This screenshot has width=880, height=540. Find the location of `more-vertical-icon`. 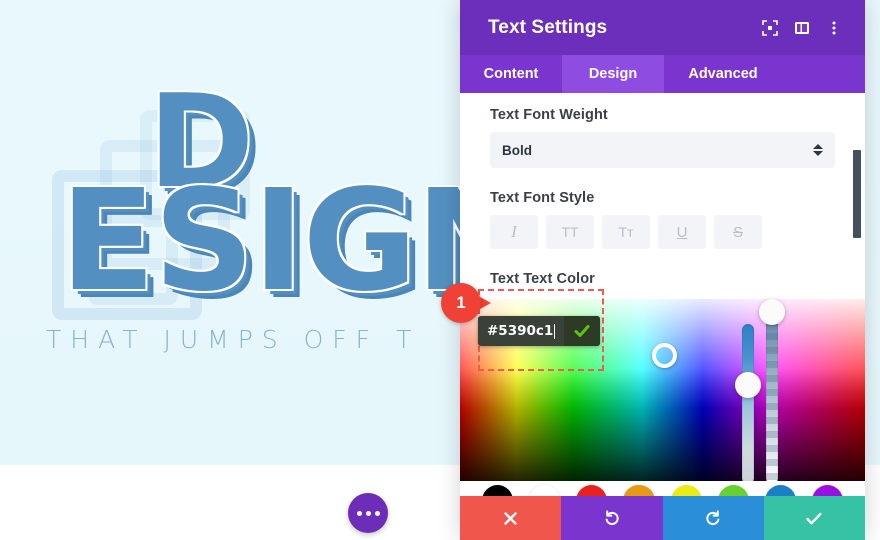

more-vertical-icon is located at coordinates (834, 28).